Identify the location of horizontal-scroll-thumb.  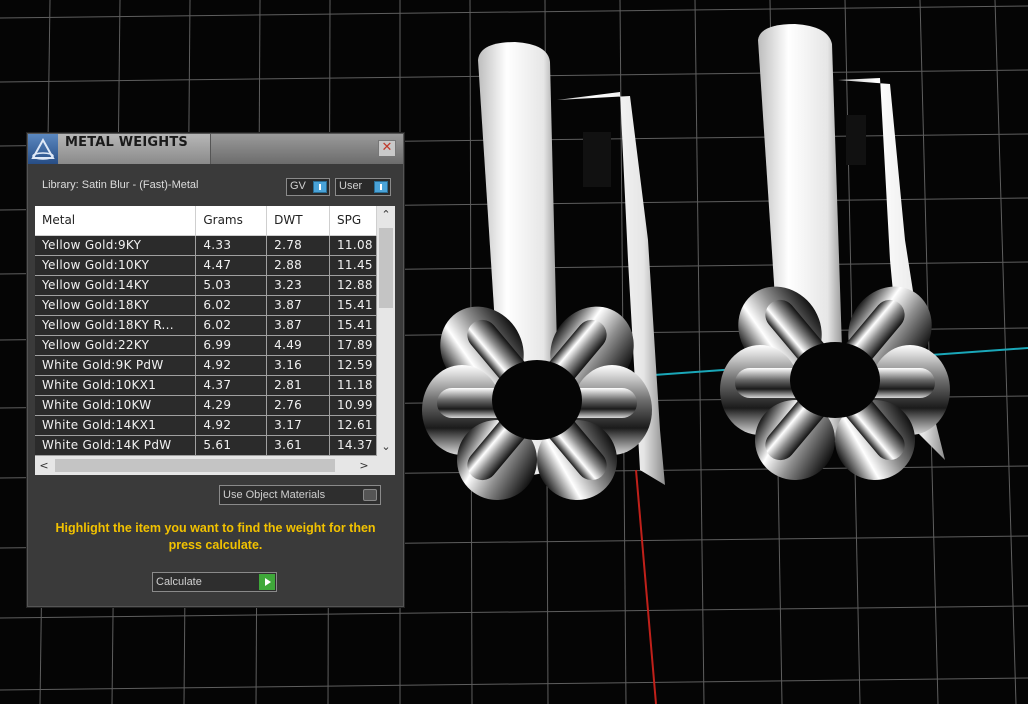
(195, 465).